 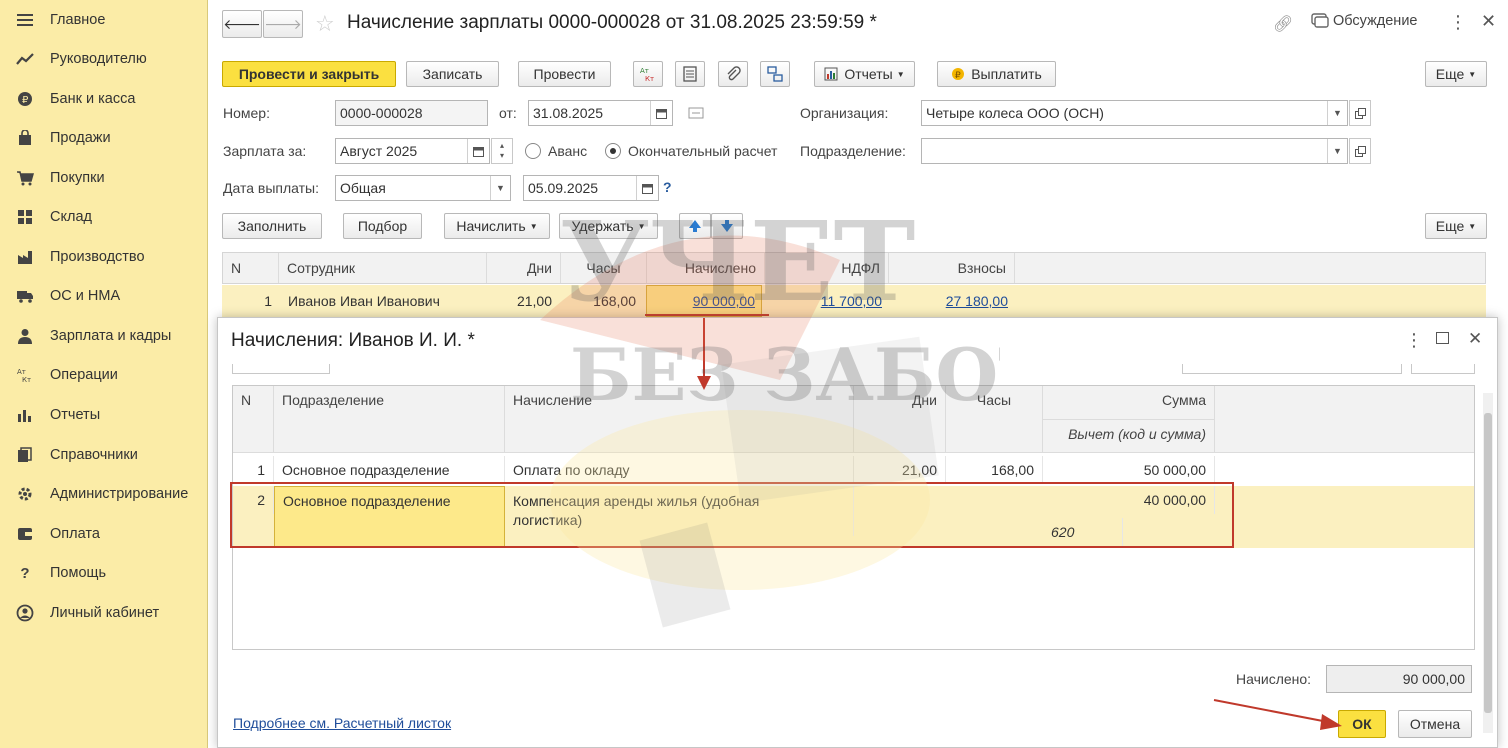 What do you see at coordinates (104, 613) in the screenshot?
I see `sidebar-item-account: Личный кабинет` at bounding box center [104, 613].